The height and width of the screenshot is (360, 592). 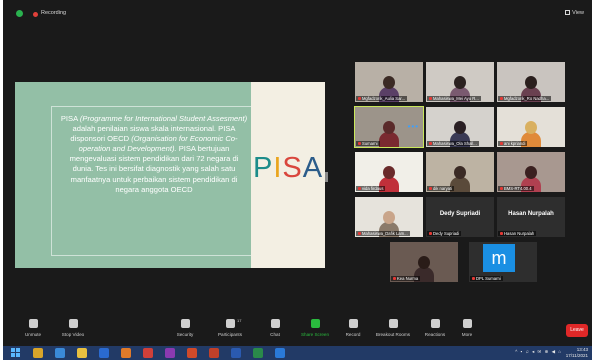 What do you see at coordinates (297, 11) in the screenshot?
I see `meeting-top-bar: Recording View` at bounding box center [297, 11].